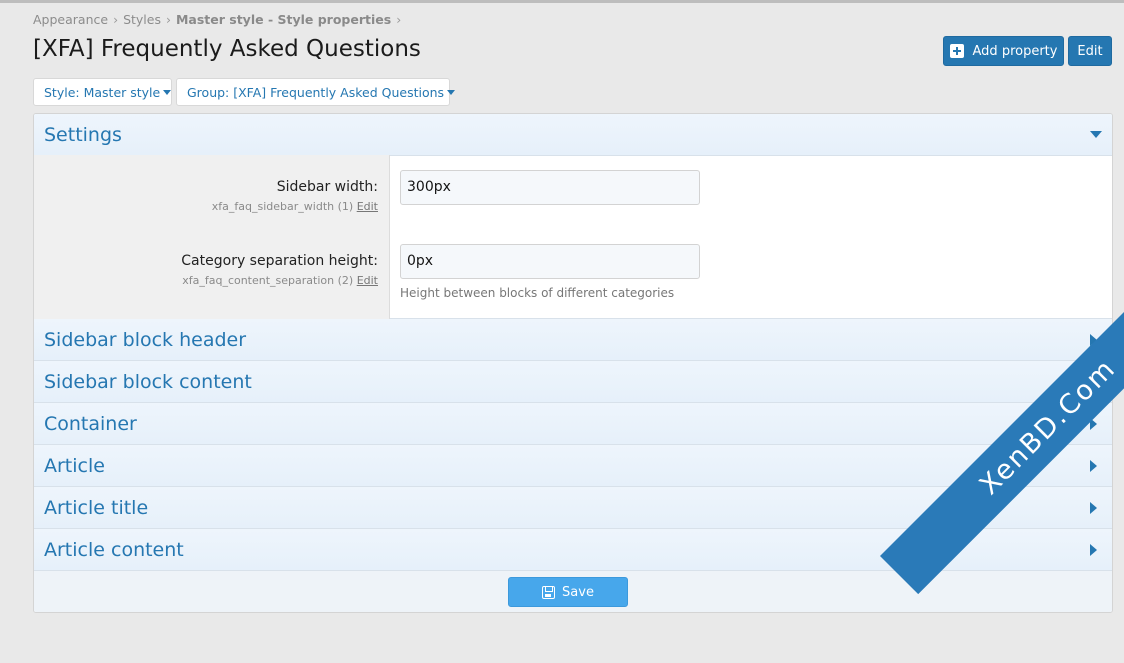  What do you see at coordinates (550, 187) in the screenshot?
I see `sidebar-width-input: 300px` at bounding box center [550, 187].